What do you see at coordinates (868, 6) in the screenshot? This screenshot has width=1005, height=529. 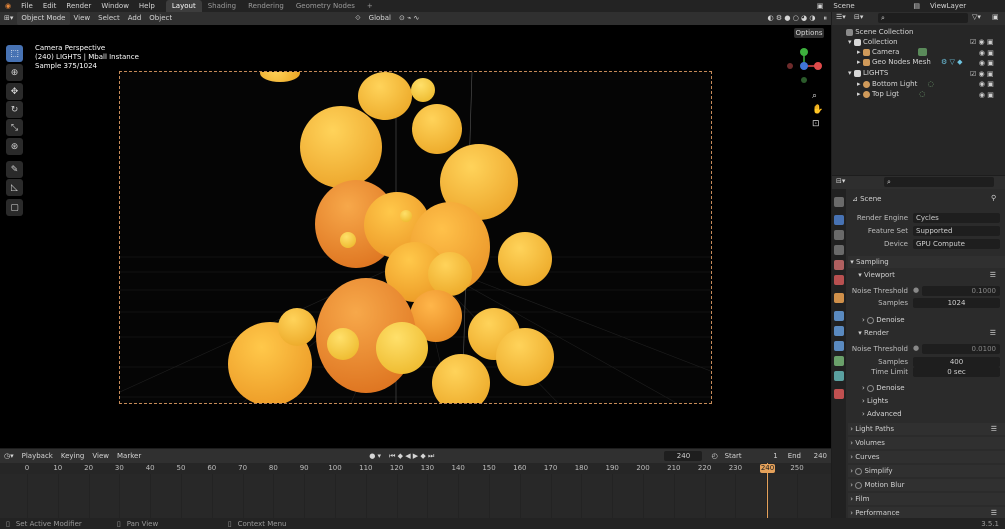 I see `scene-name: Scene` at bounding box center [868, 6].